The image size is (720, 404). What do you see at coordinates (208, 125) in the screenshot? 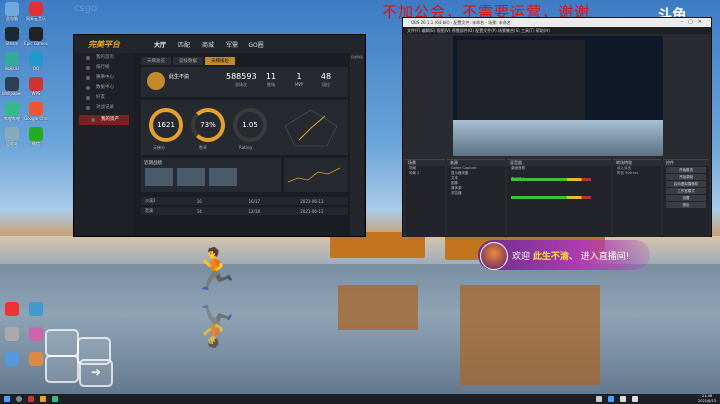
I see `ring-win-rate: 73%` at bounding box center [208, 125].